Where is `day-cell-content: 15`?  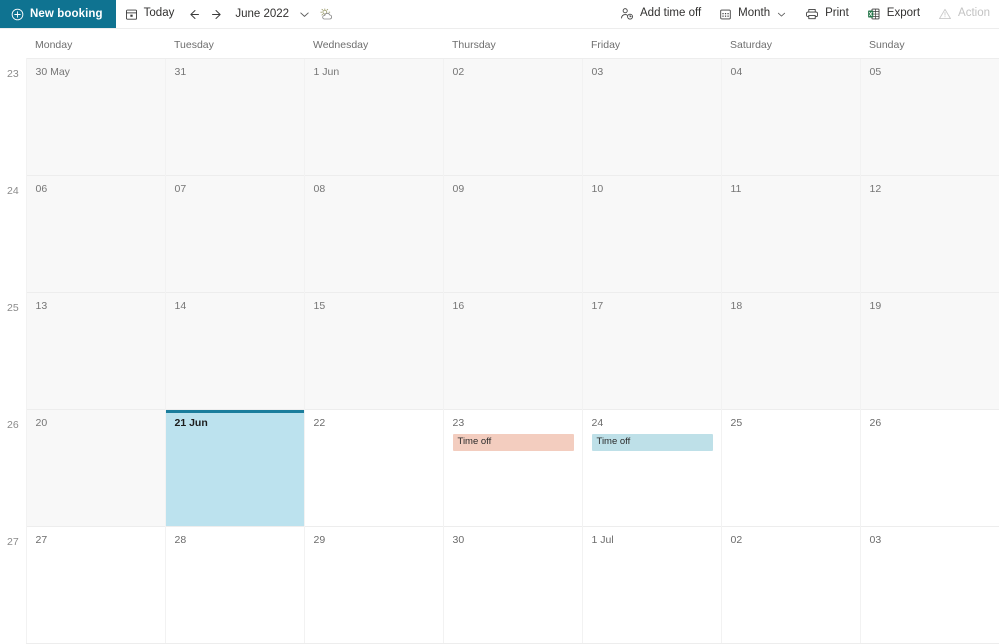 day-cell-content: 15 is located at coordinates (374, 351).